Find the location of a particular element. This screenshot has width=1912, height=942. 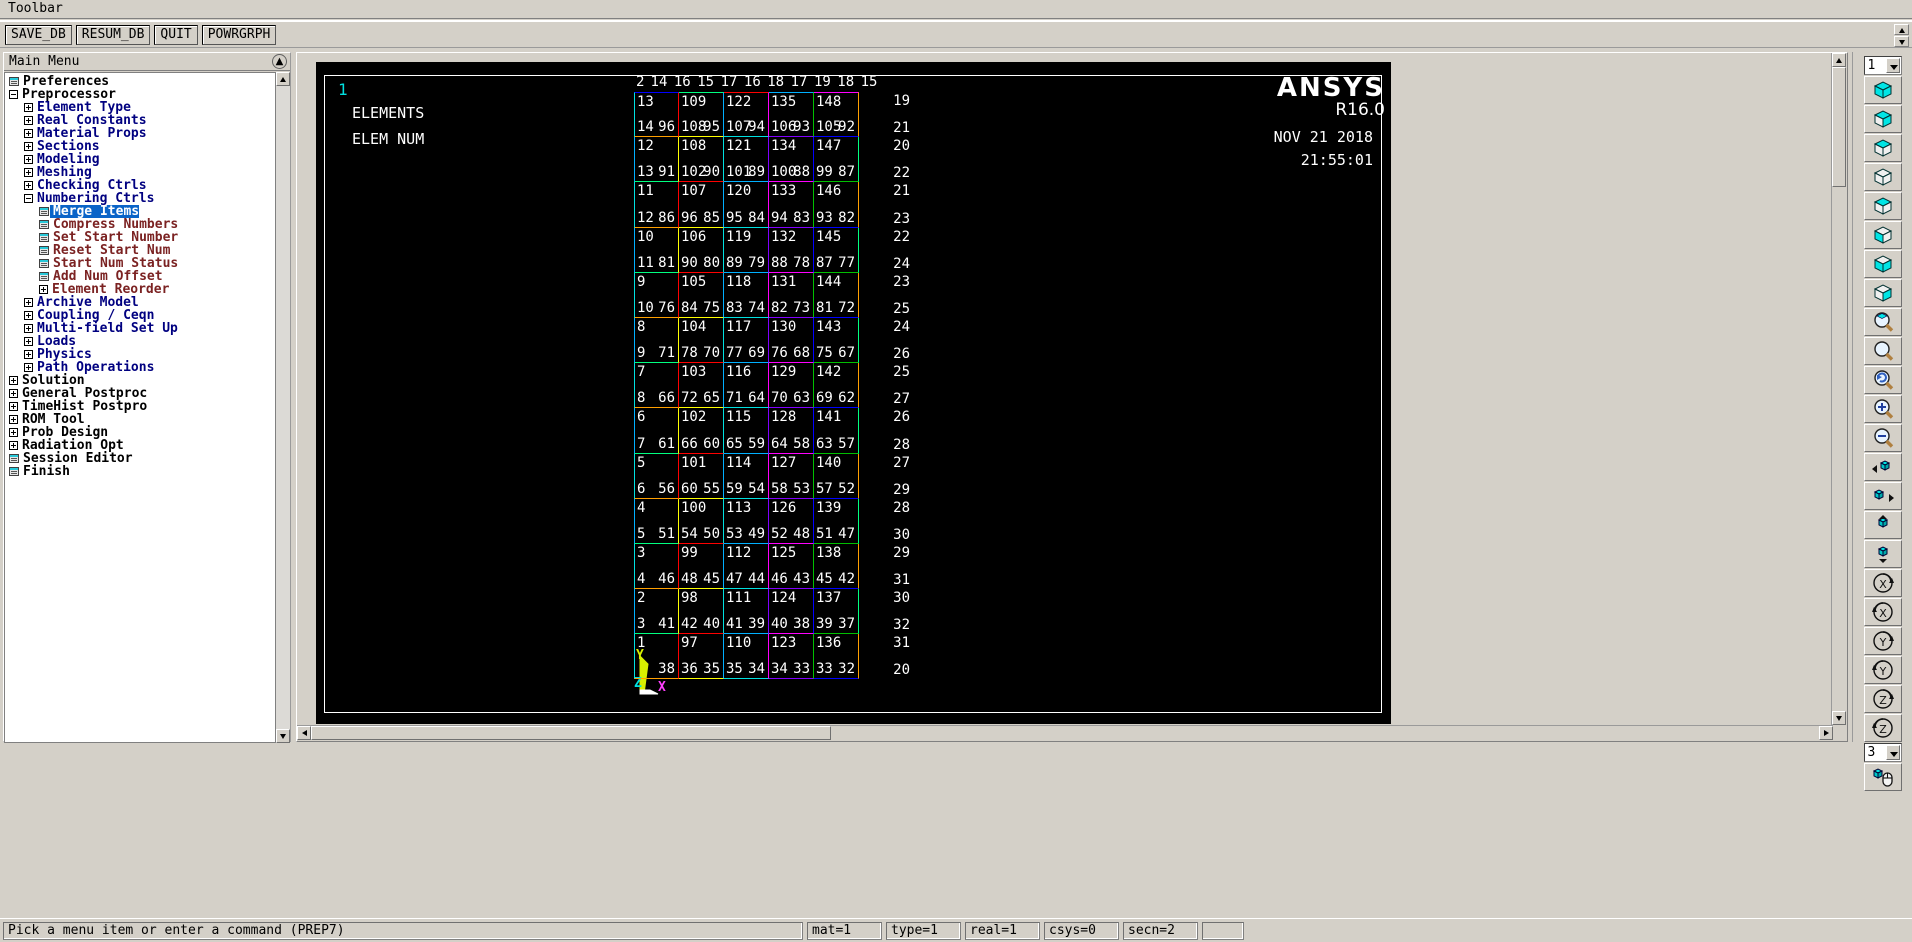

menu-scroll-track is located at coordinates (283, 407).